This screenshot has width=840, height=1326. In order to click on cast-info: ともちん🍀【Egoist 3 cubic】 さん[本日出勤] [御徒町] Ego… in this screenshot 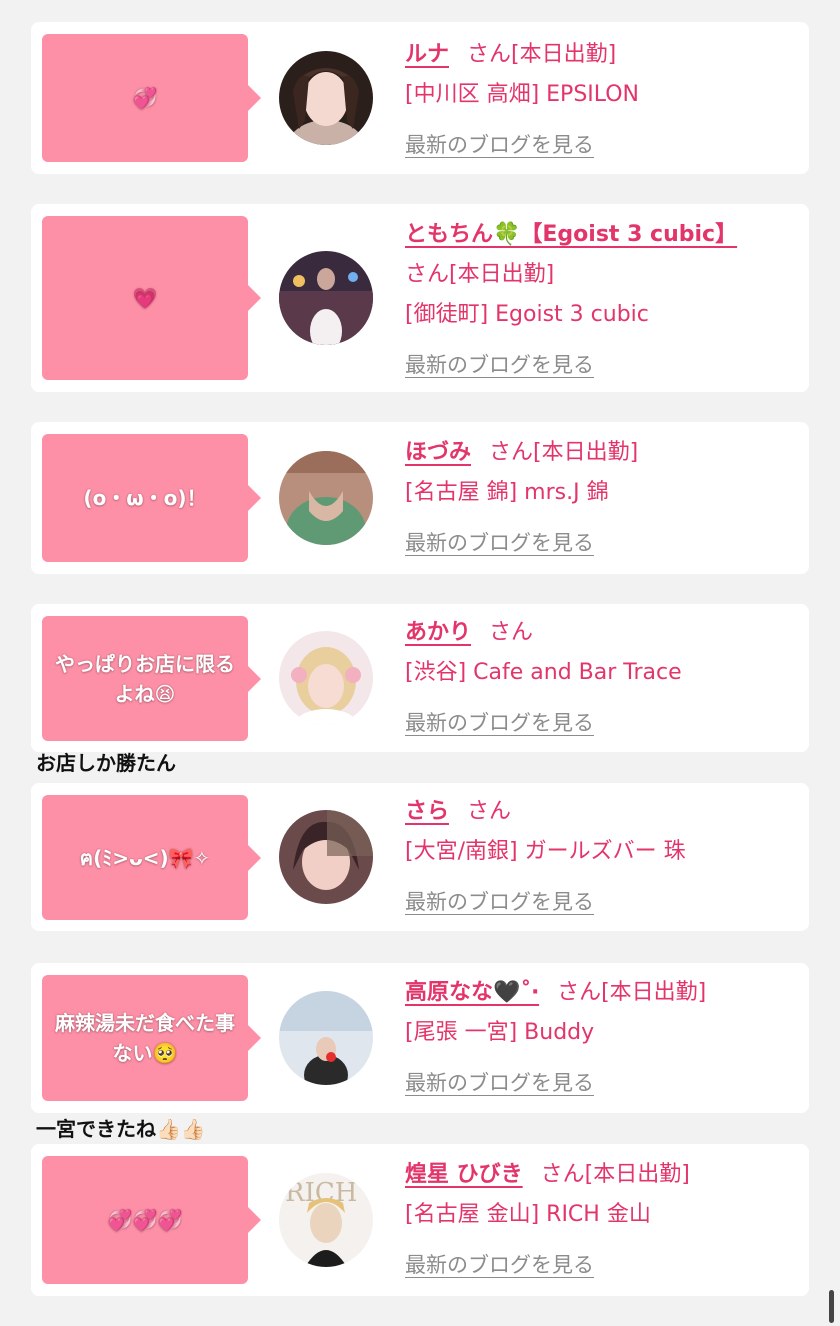, I will do `click(603, 300)`.